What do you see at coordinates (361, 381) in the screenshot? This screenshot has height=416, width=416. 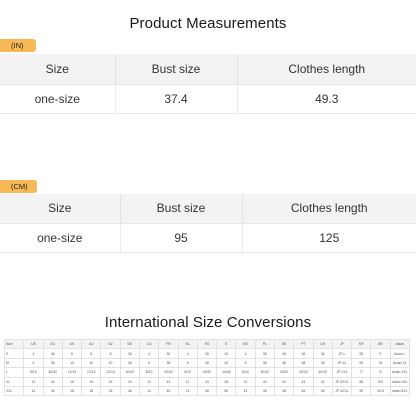 I see `conversion-cell: 88` at bounding box center [361, 381].